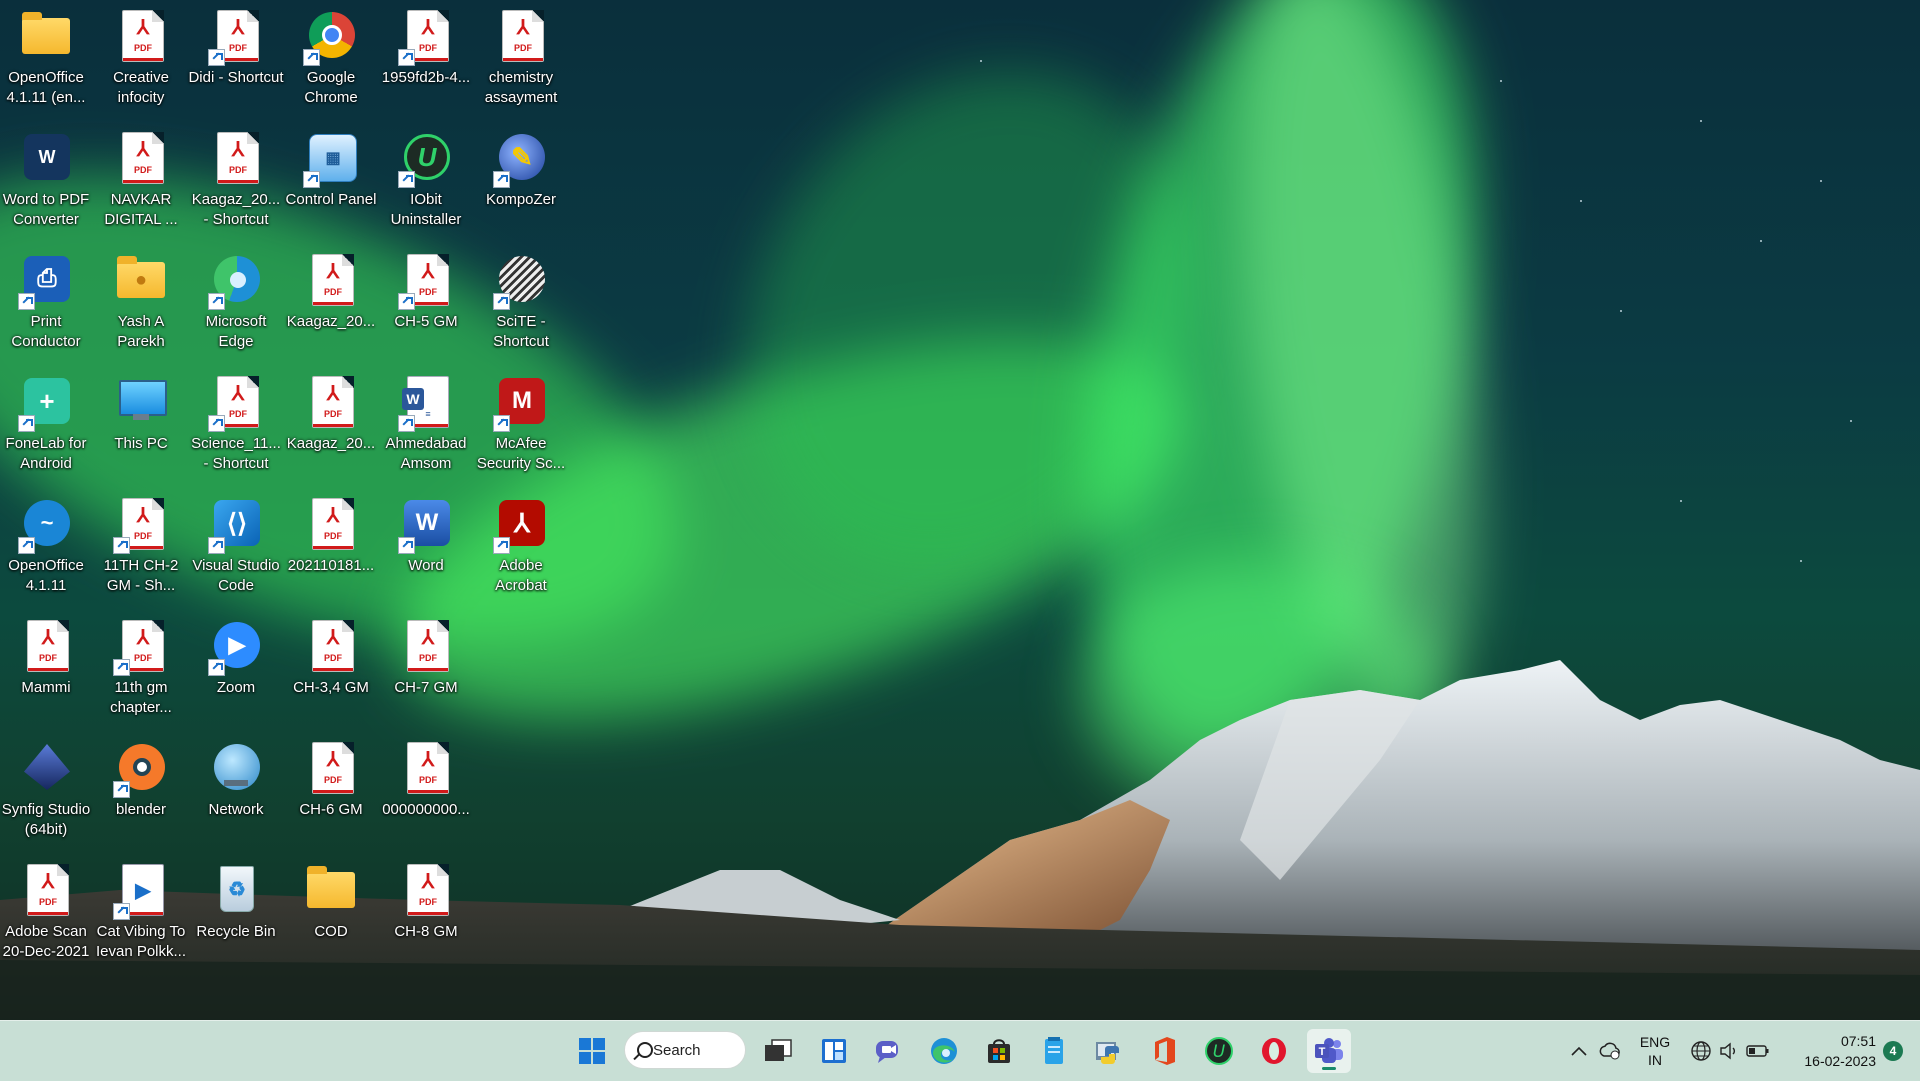 This screenshot has height=1081, width=1920. Describe the element at coordinates (1054, 1051) in the screenshot. I see `notepad-button` at that location.